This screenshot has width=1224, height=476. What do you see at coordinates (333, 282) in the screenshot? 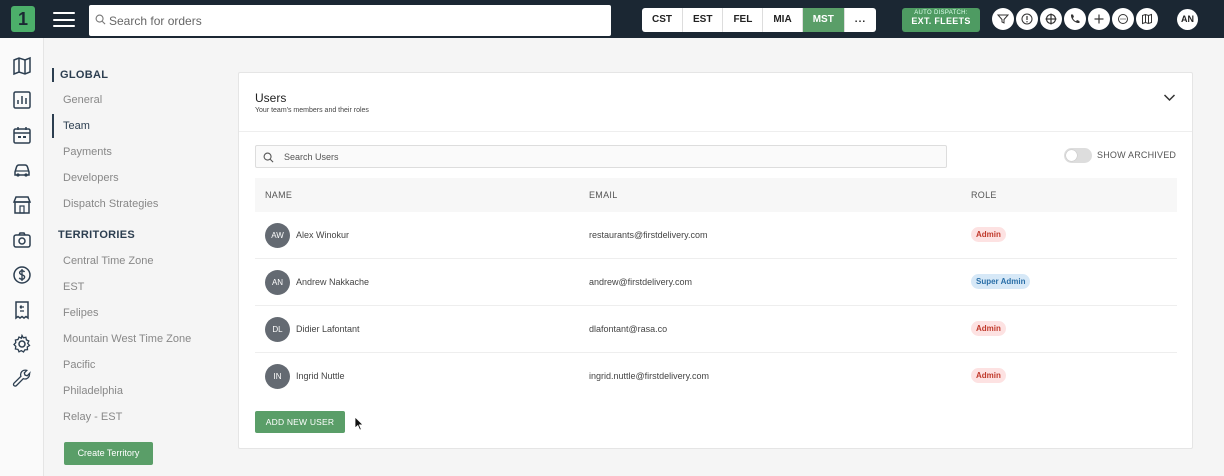
I see `user-name: Andrew Nakkache` at bounding box center [333, 282].